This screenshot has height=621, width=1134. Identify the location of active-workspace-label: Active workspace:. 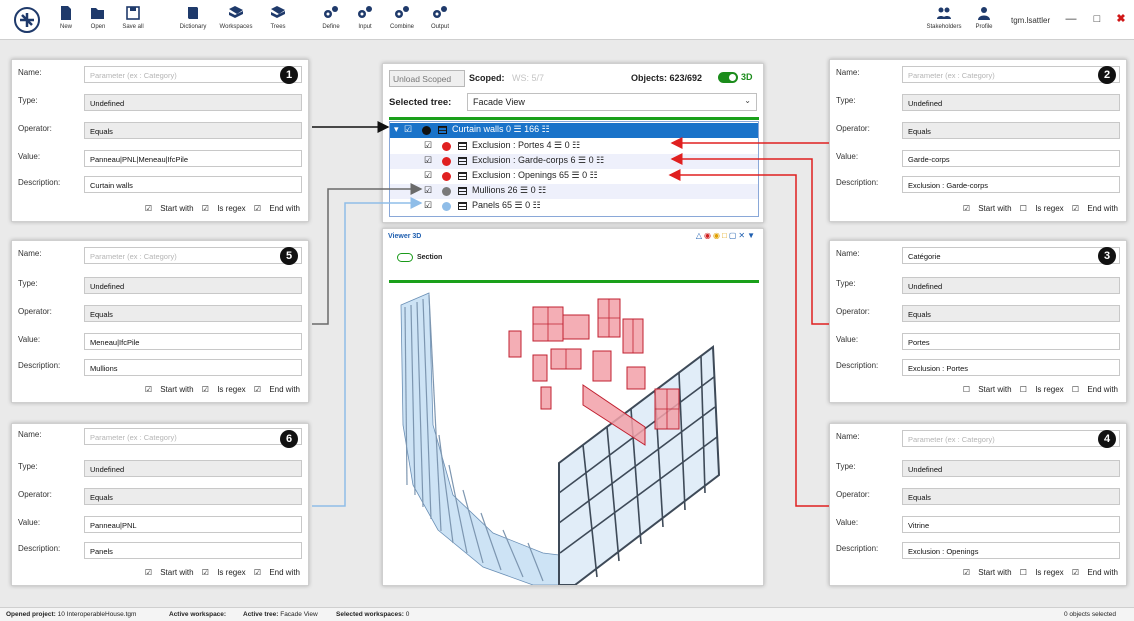
(198, 614).